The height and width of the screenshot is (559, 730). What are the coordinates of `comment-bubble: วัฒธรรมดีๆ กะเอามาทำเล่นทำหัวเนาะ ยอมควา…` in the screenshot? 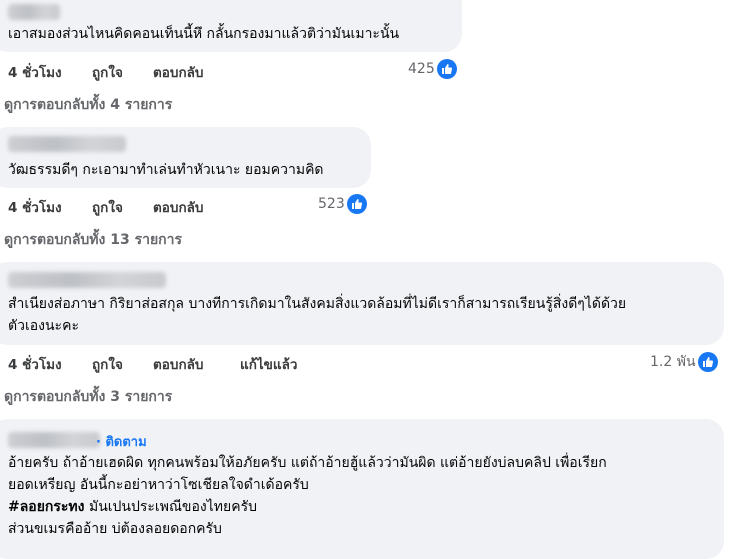 It's located at (185, 157).